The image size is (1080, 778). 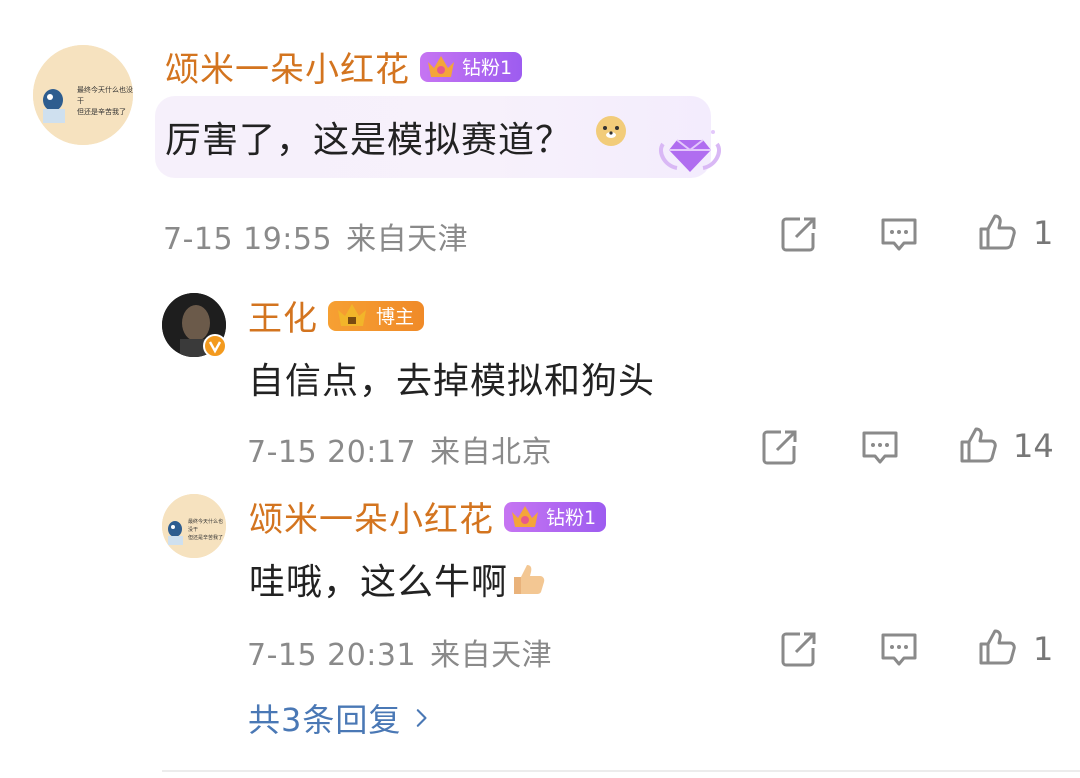 I want to click on blogger-badge: 博主, so click(x=376, y=315).